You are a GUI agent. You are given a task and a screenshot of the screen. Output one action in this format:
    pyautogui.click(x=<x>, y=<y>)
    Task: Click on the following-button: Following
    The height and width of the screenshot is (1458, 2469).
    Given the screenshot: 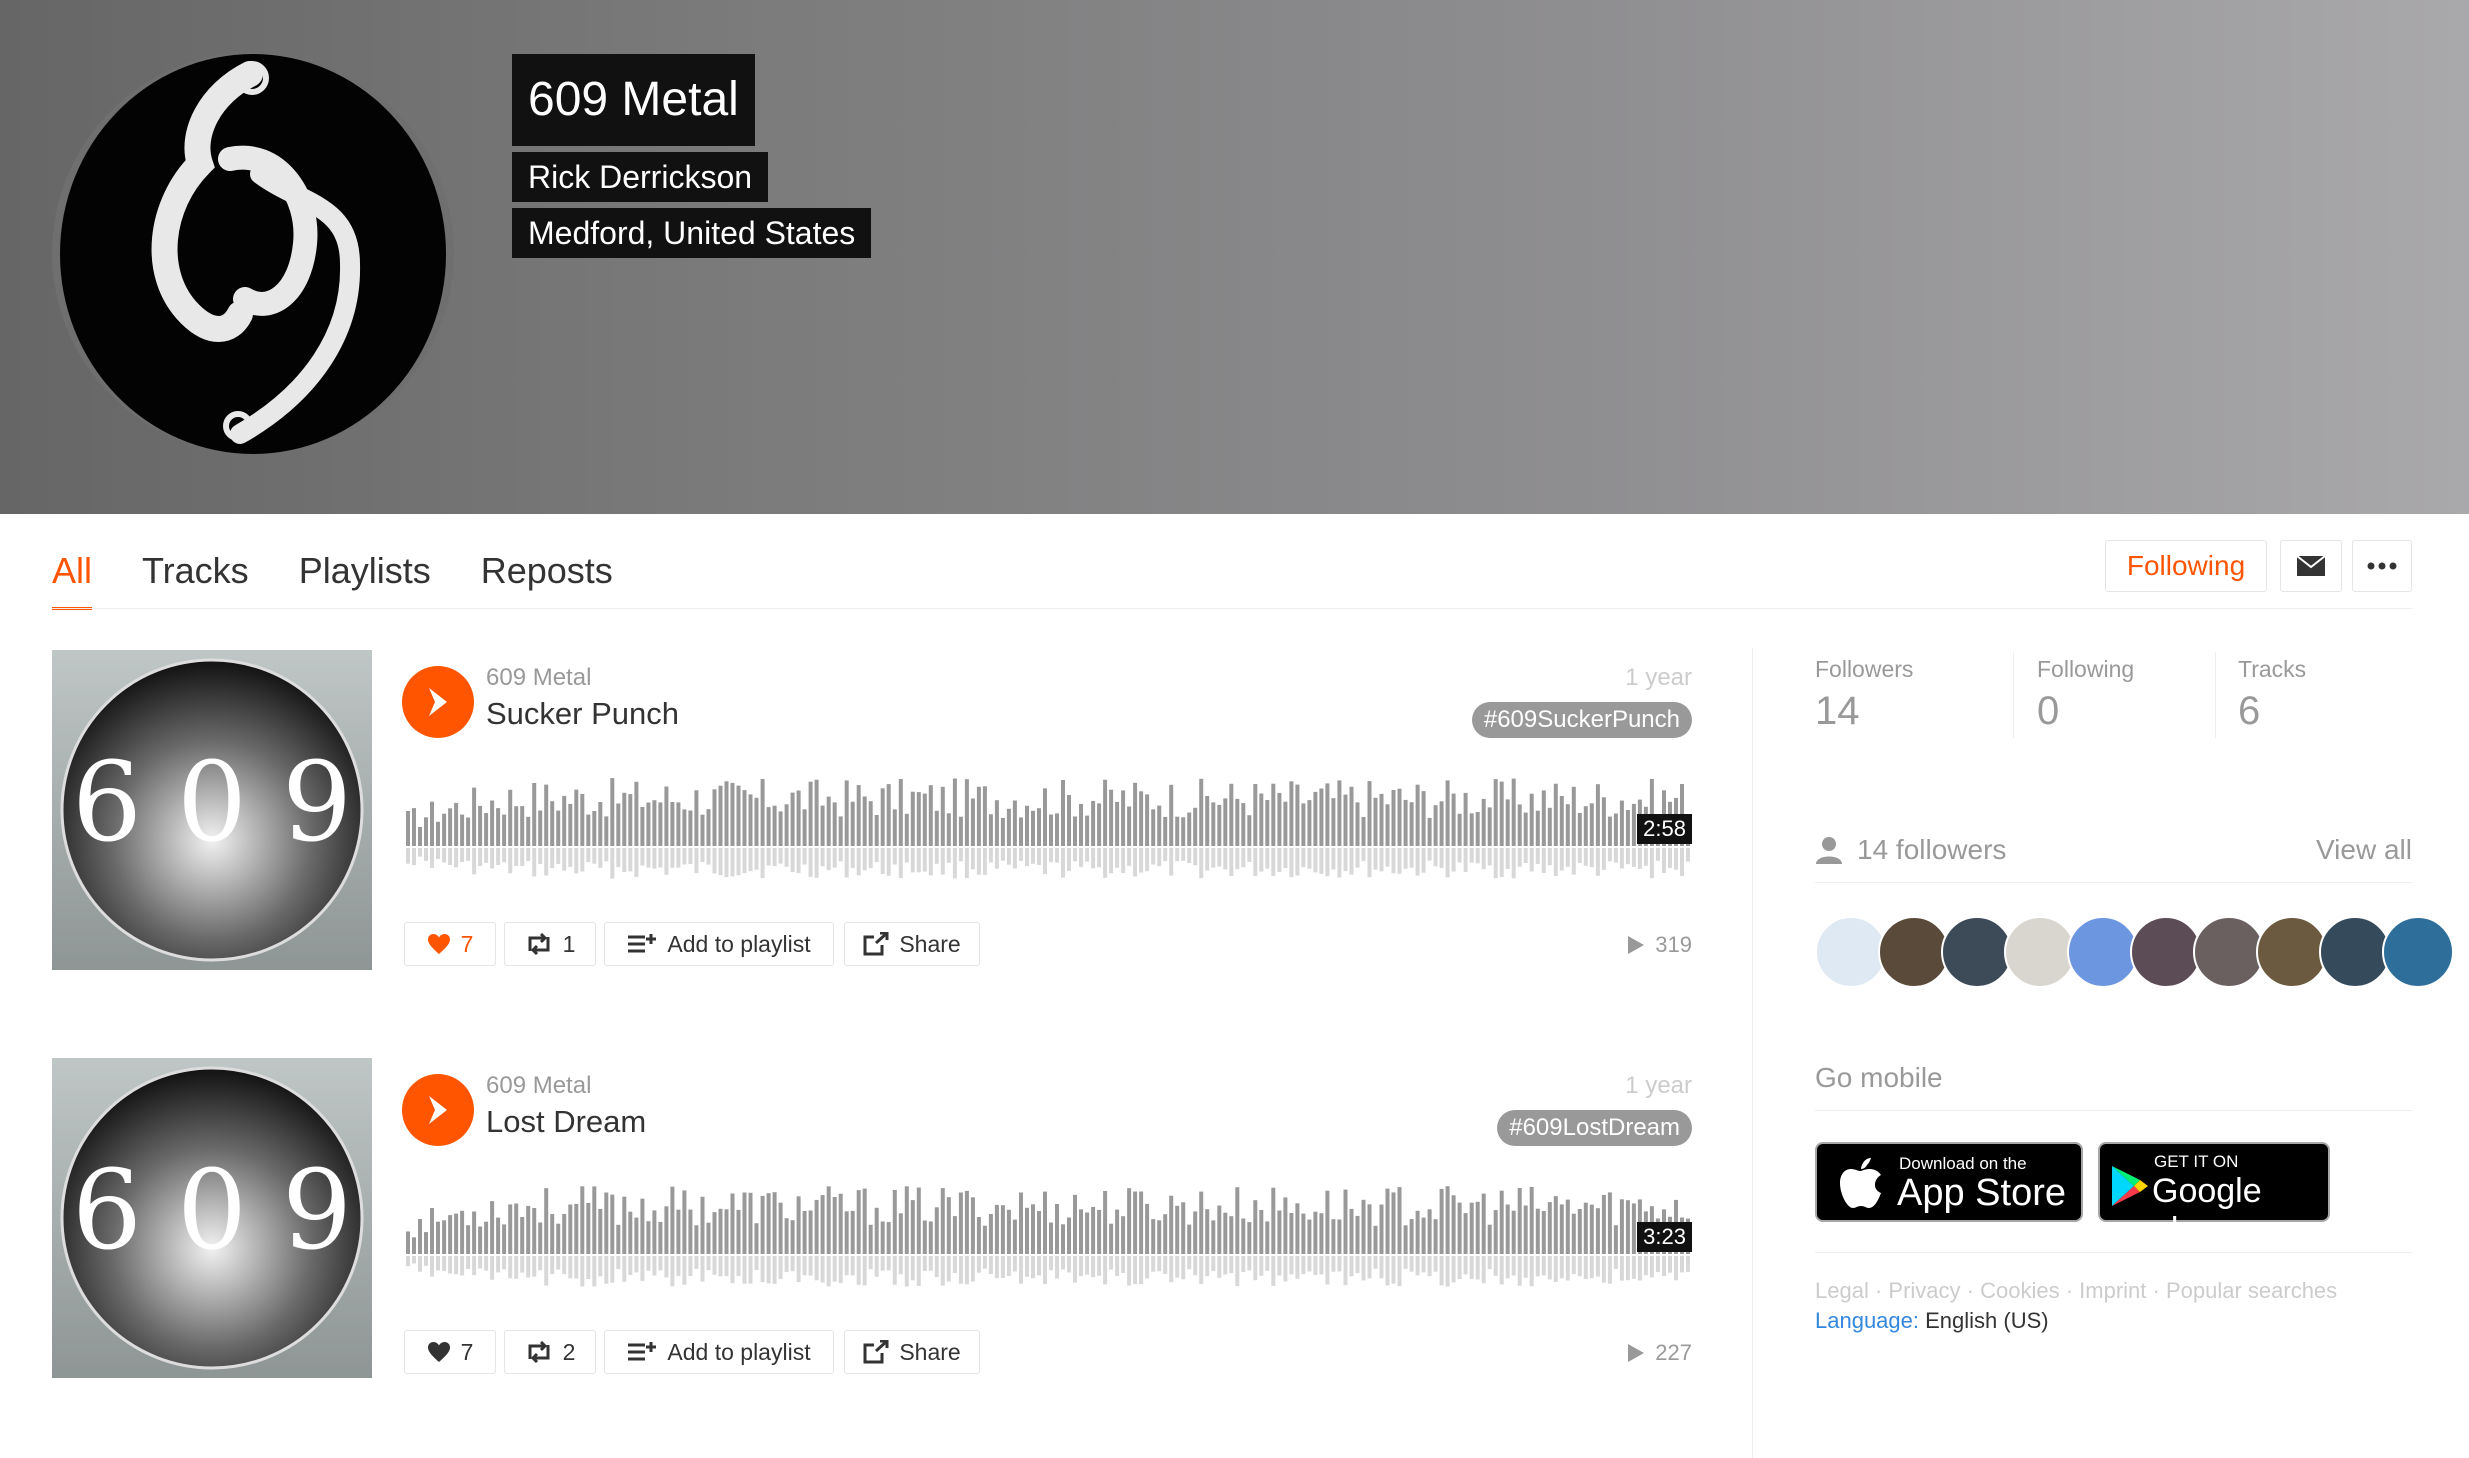 What is the action you would take?
    pyautogui.click(x=2186, y=566)
    